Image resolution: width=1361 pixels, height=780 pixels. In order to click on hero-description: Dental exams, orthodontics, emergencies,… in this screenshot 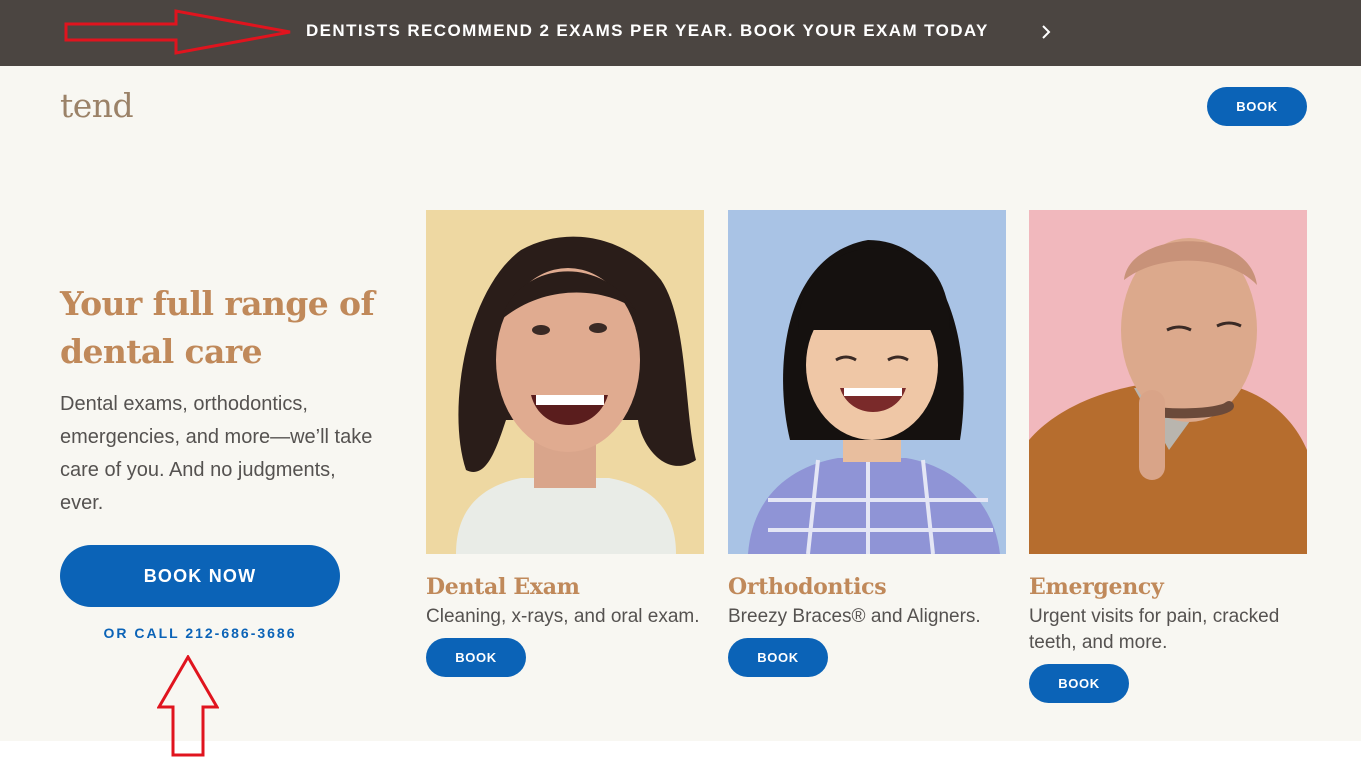, I will do `click(216, 453)`.